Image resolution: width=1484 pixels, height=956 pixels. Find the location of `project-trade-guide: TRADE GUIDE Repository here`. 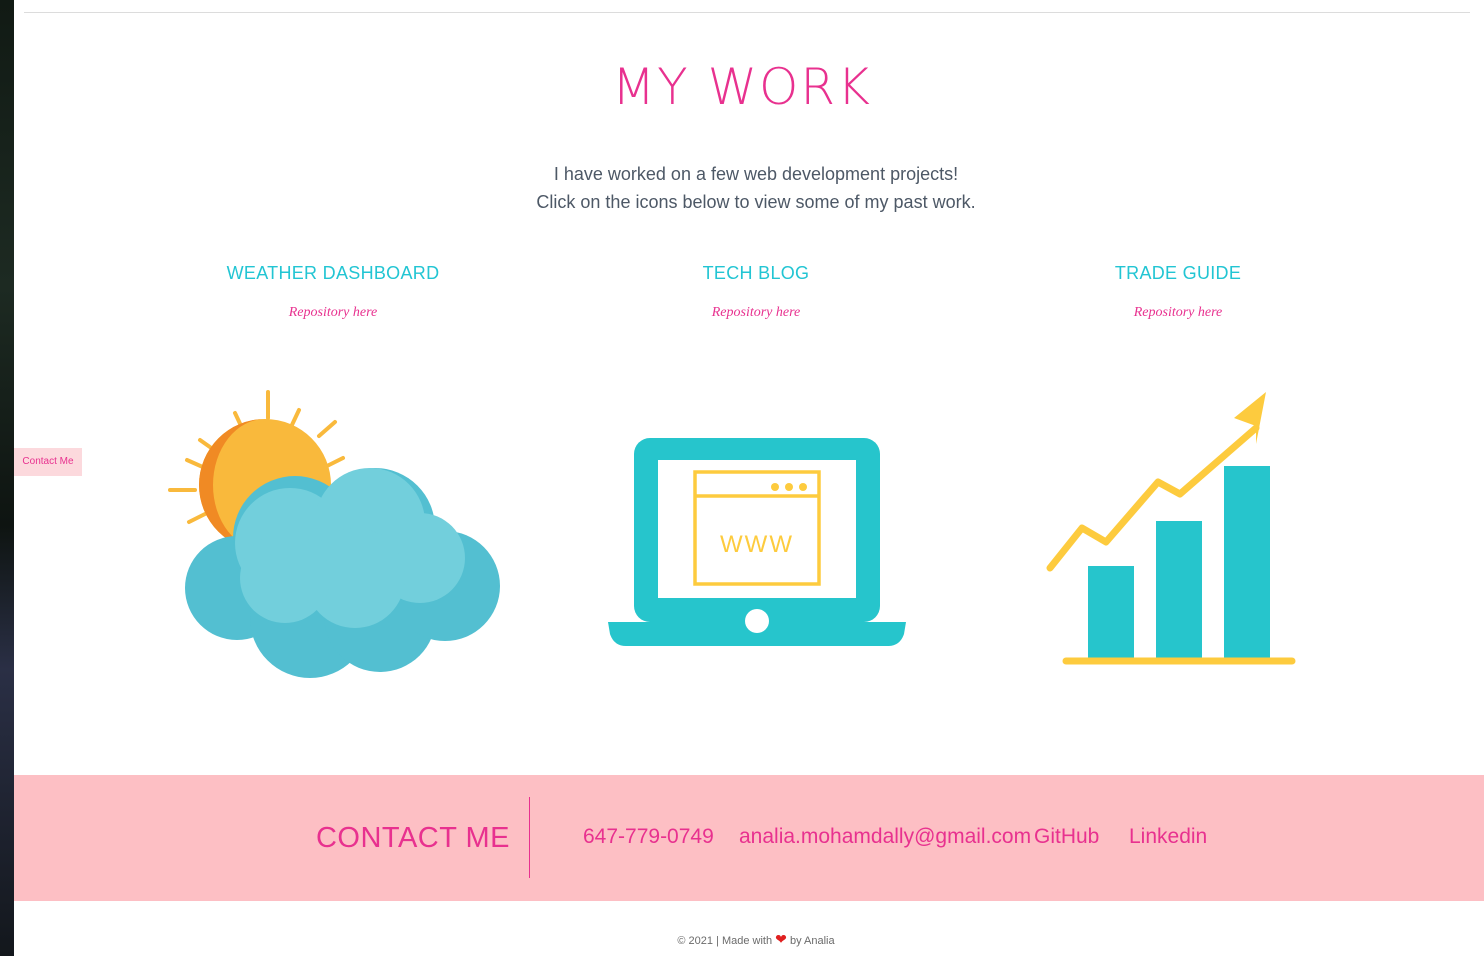

project-trade-guide: TRADE GUIDE Repository here is located at coordinates (1178, 292).